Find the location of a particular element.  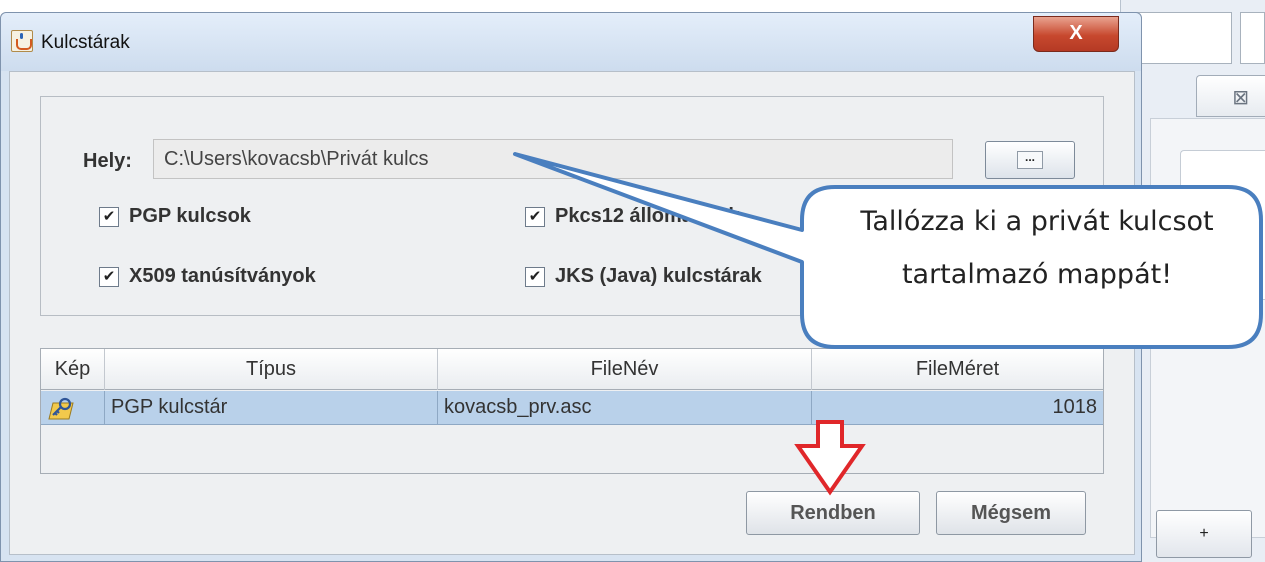

column-header-filesize: FileMéret is located at coordinates (957, 369).